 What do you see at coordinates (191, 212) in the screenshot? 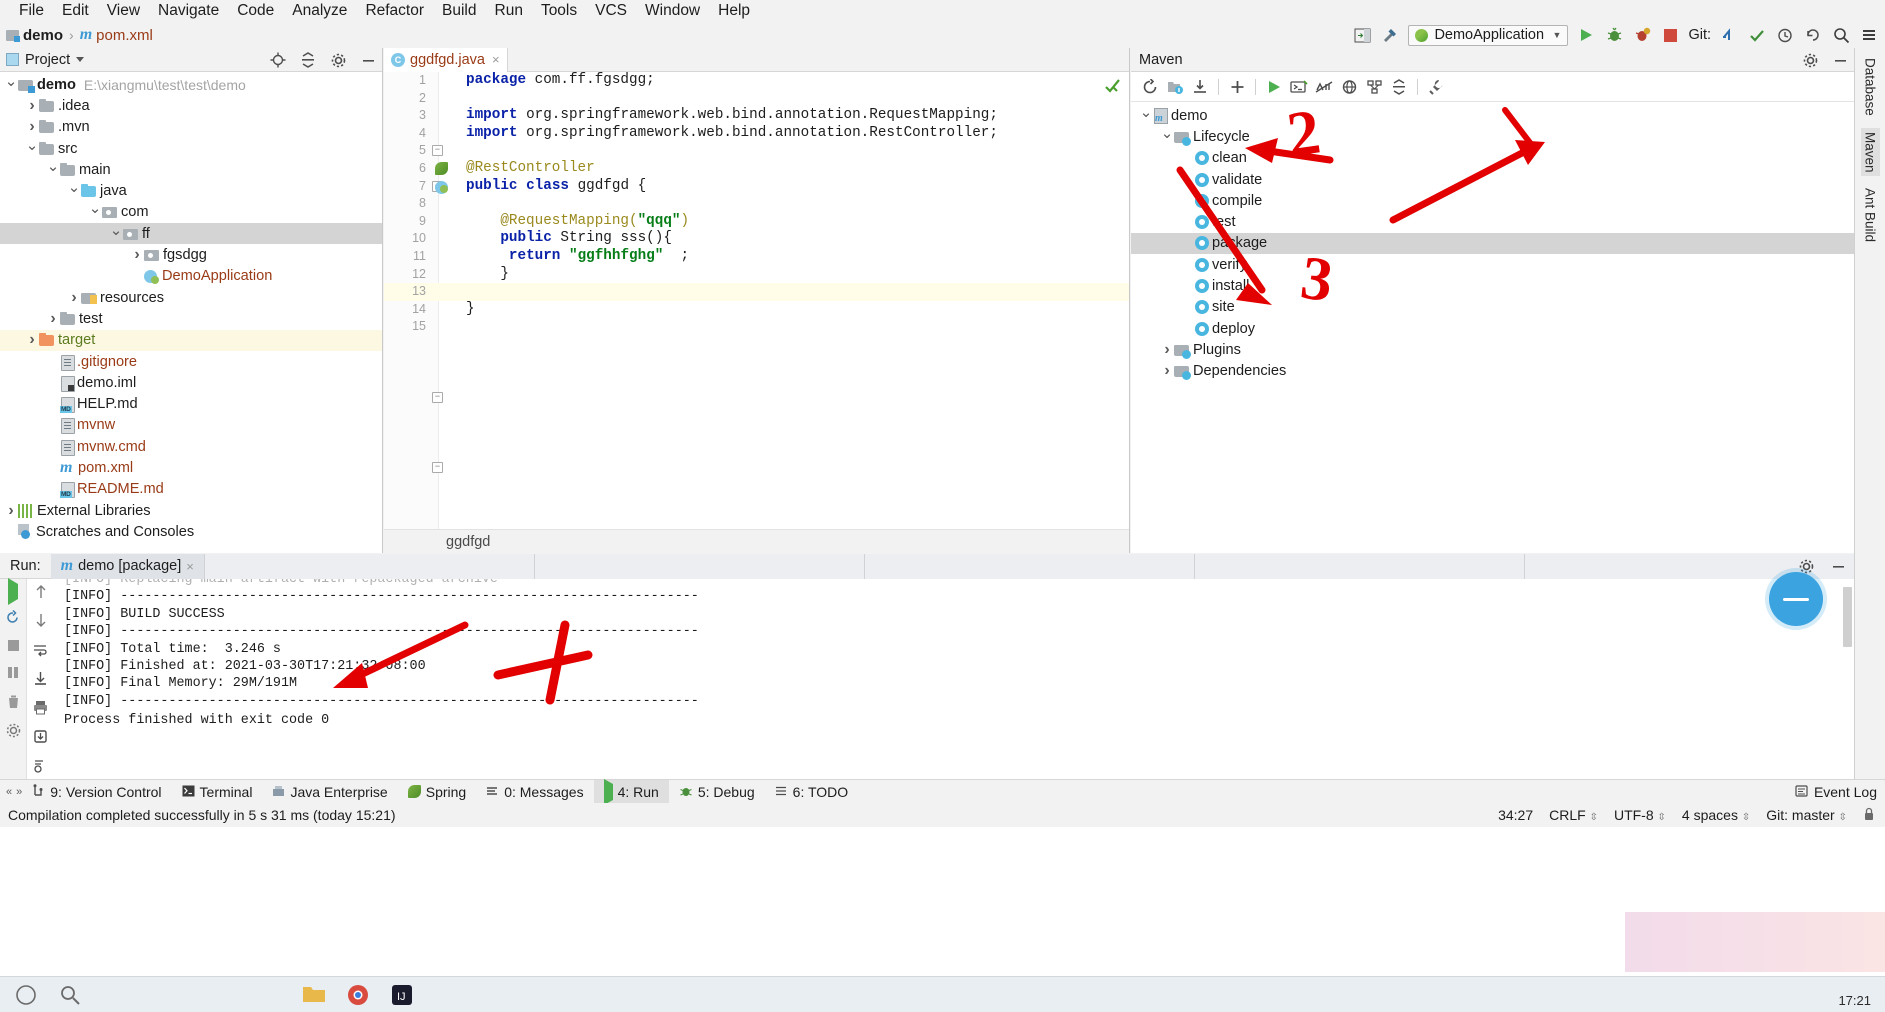
I see `project-tree-row: com` at bounding box center [191, 212].